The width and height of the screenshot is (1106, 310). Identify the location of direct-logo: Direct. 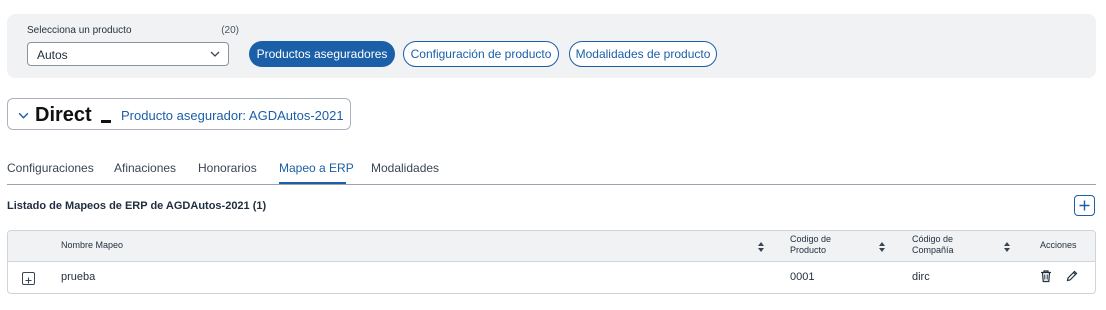
(75, 117).